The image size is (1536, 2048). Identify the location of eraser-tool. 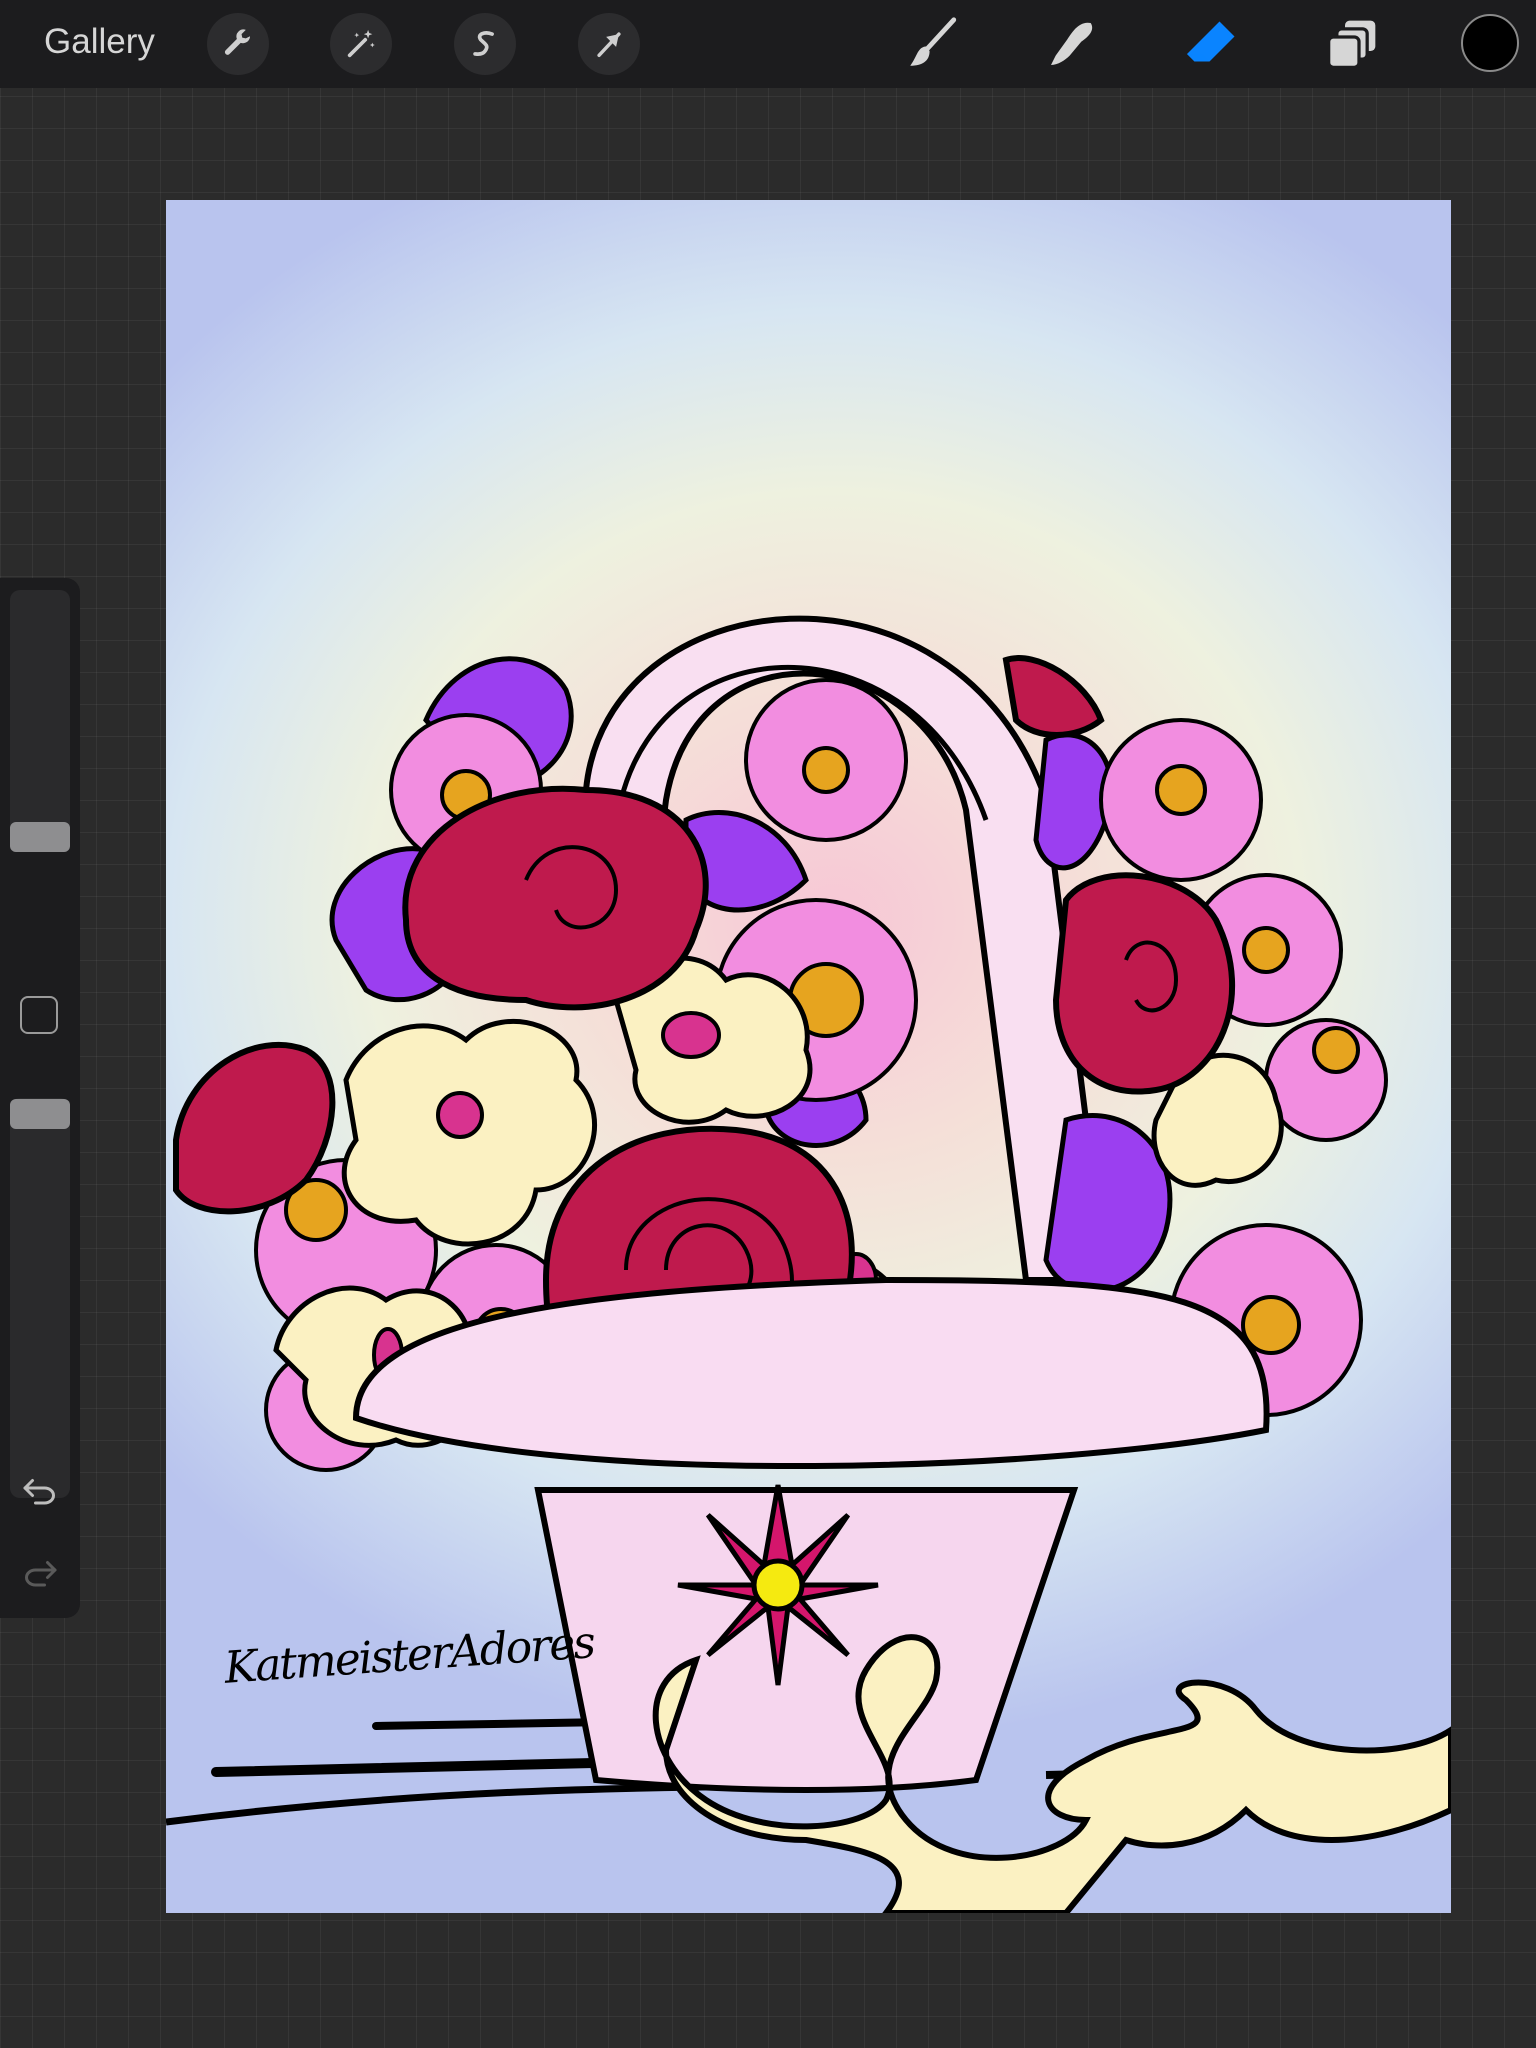
(1212, 44).